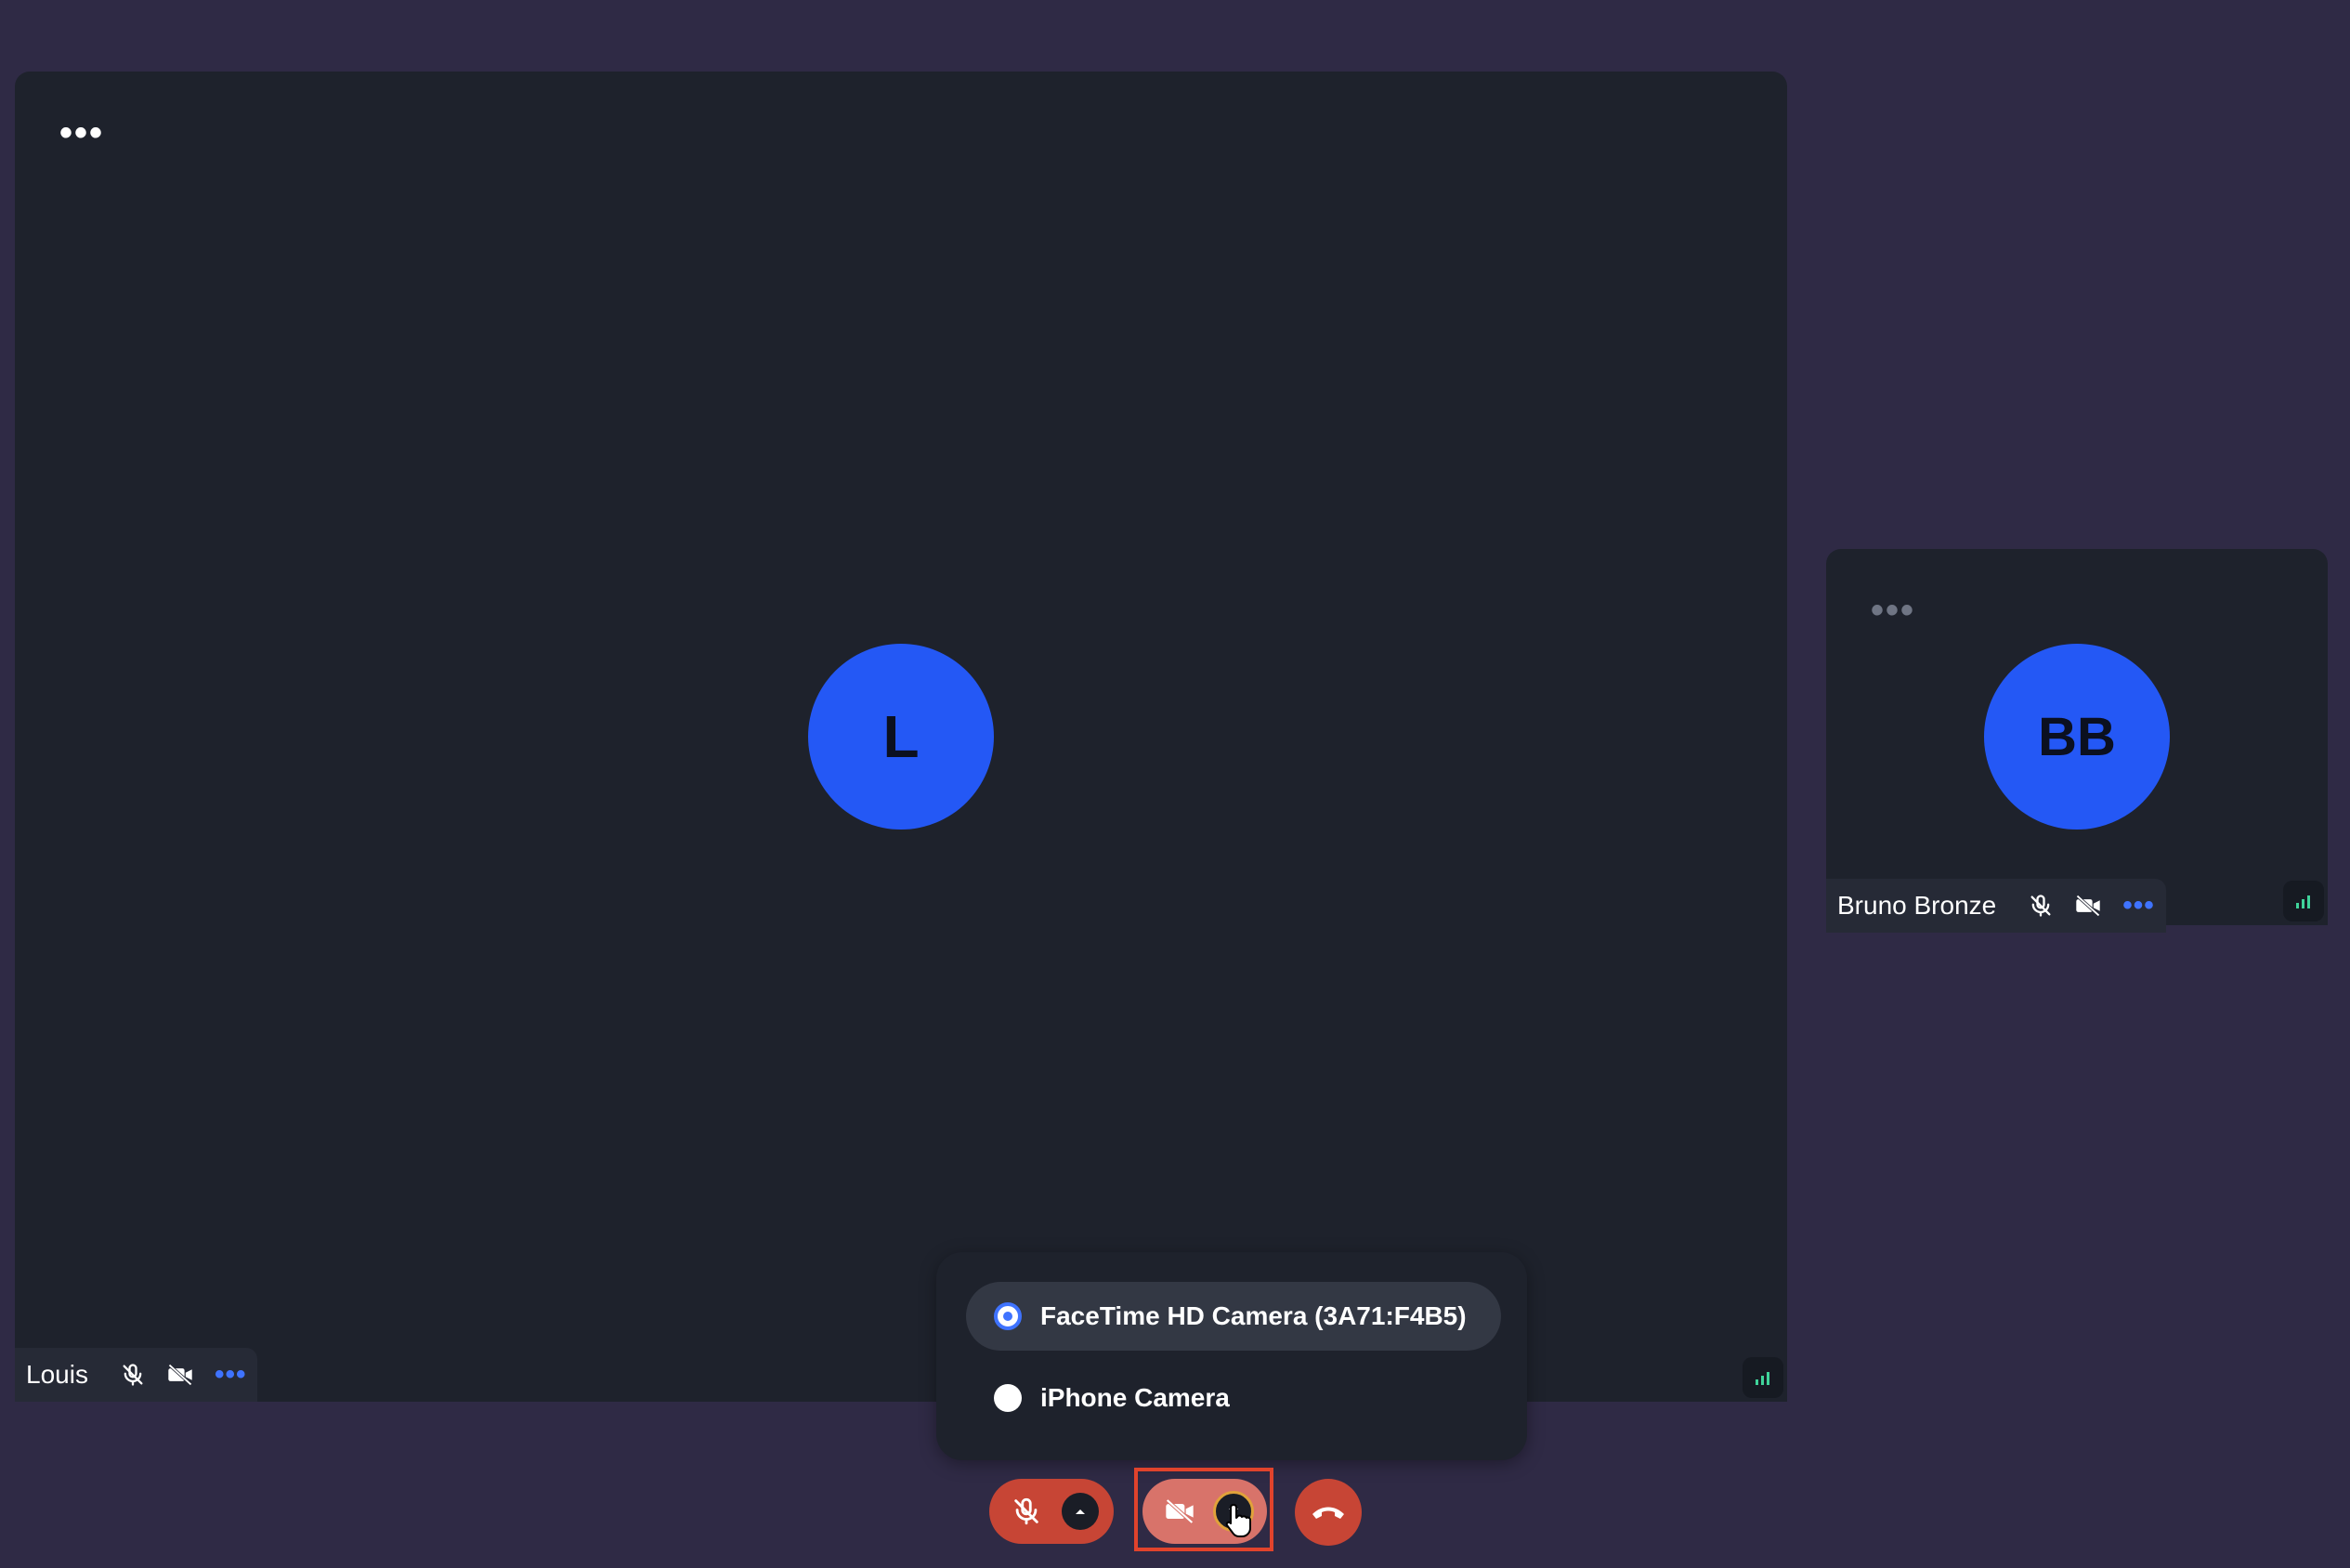 Image resolution: width=2350 pixels, height=1568 pixels. I want to click on mic-toggle-button, so click(1027, 1511).